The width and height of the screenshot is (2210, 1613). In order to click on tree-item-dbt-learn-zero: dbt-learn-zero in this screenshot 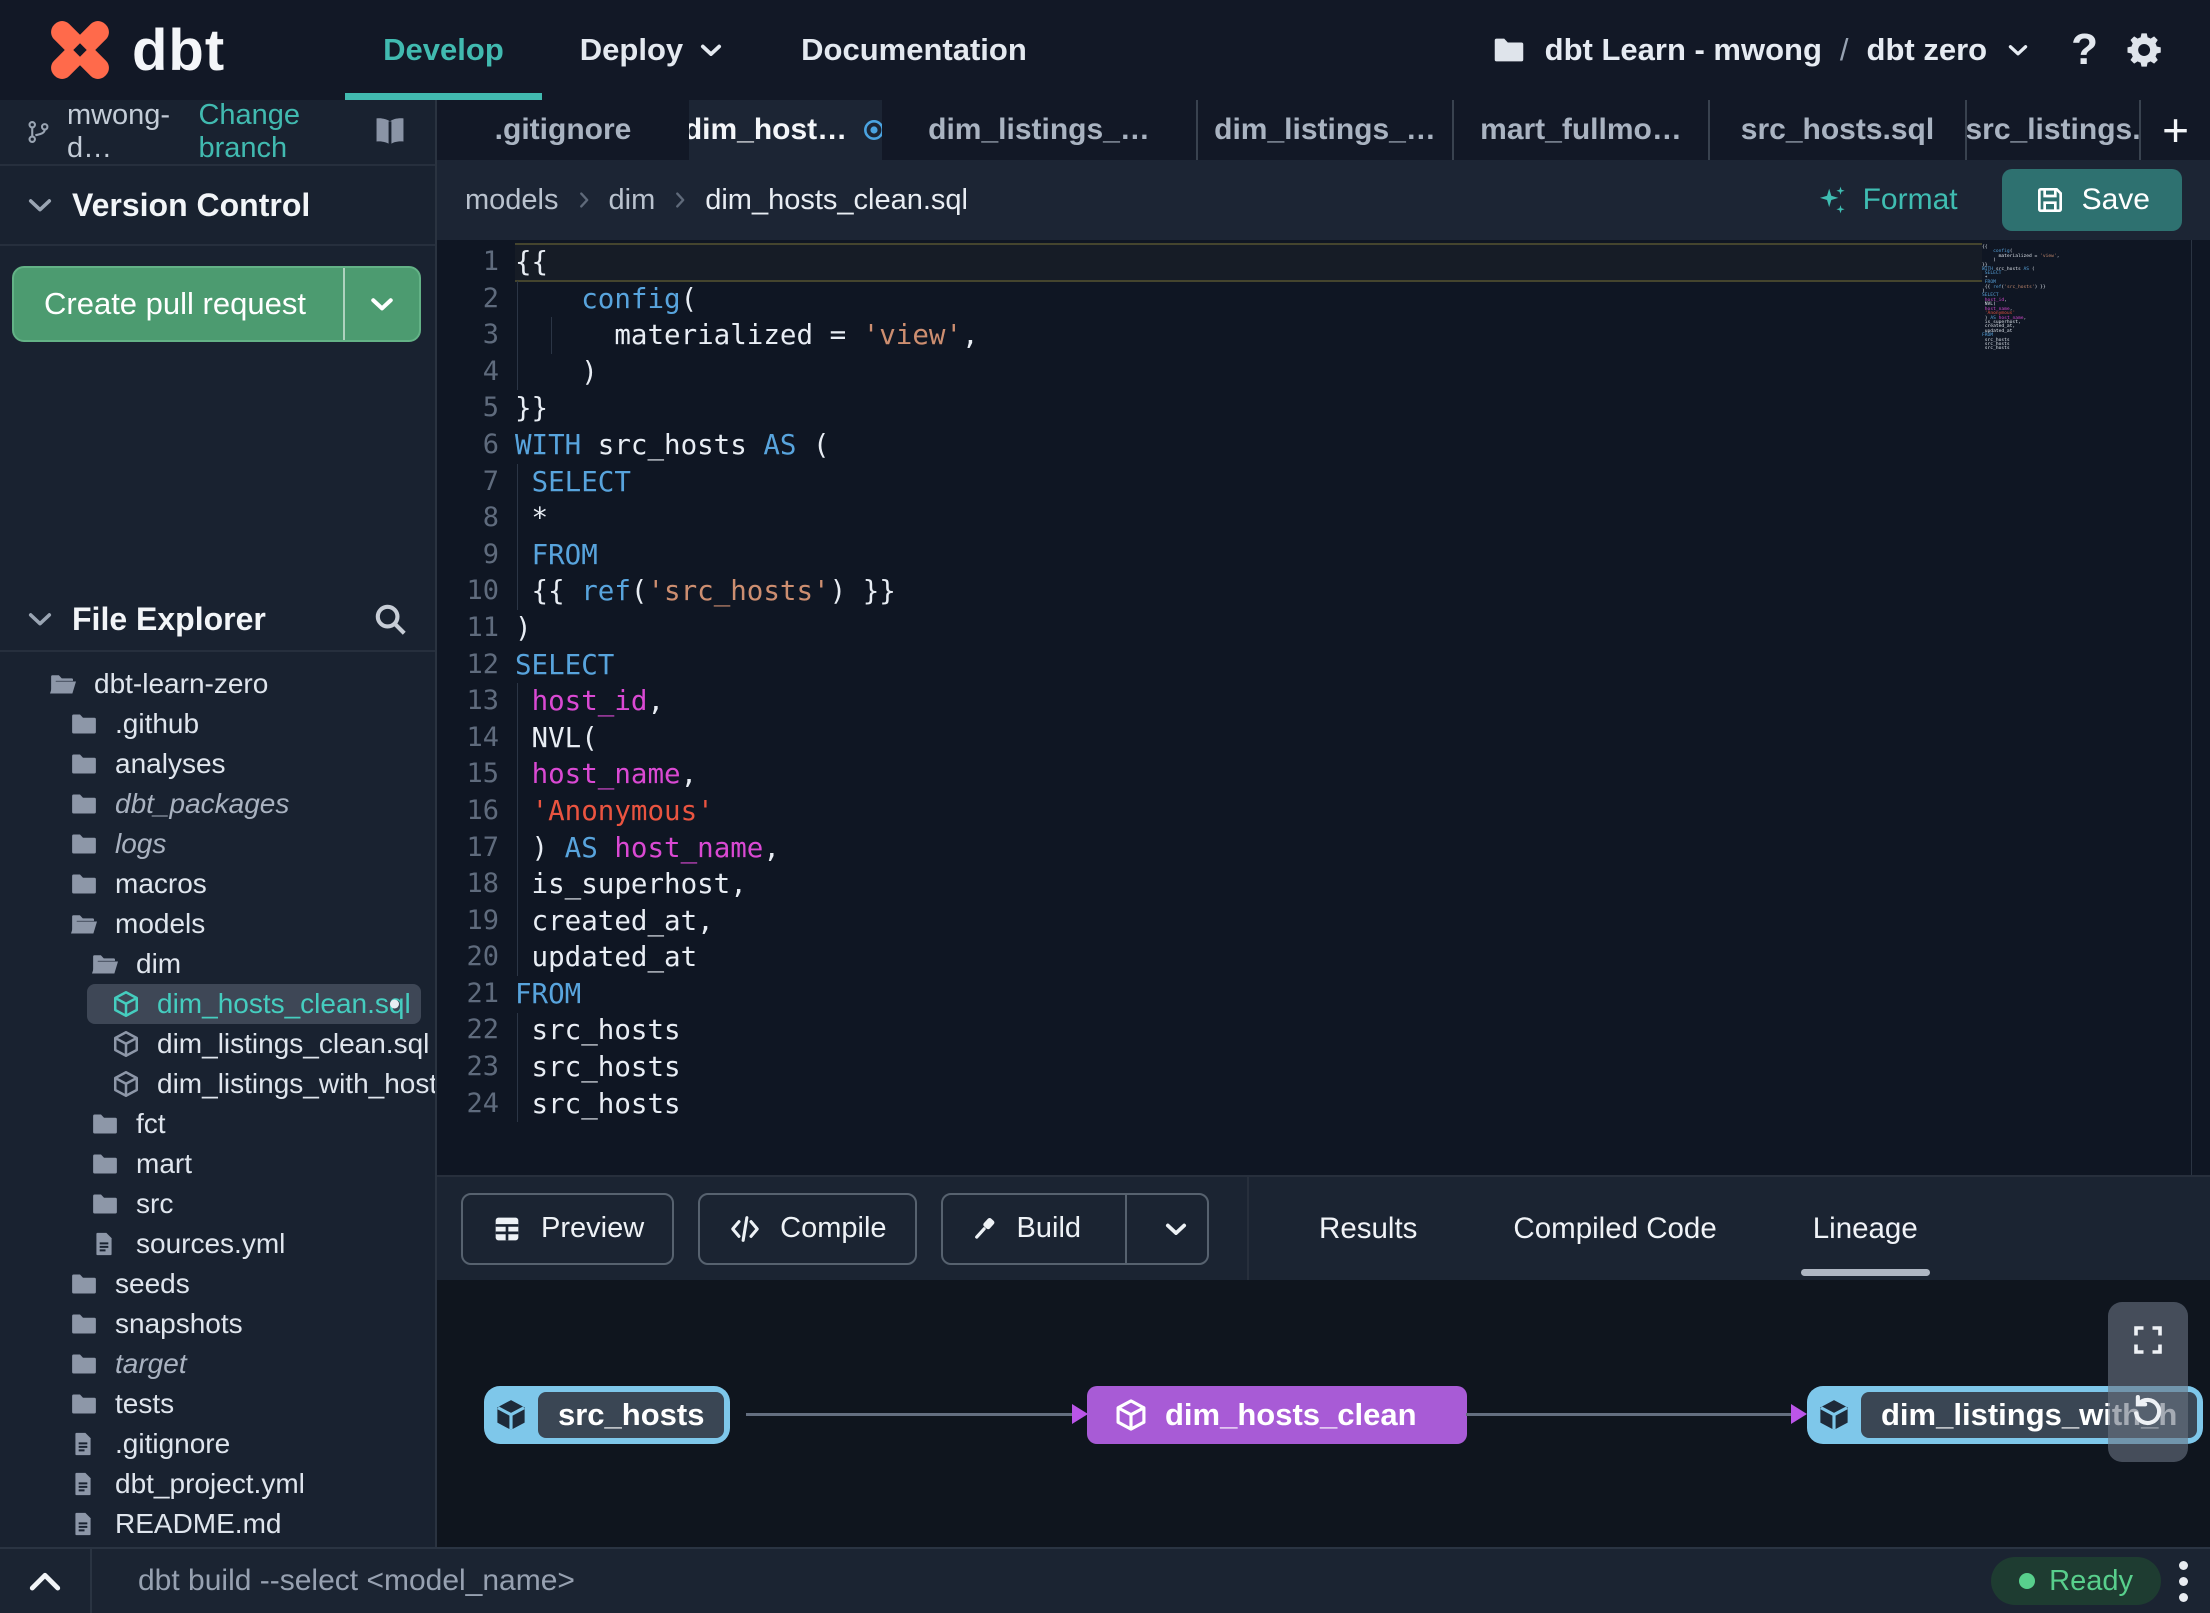, I will do `click(217, 684)`.